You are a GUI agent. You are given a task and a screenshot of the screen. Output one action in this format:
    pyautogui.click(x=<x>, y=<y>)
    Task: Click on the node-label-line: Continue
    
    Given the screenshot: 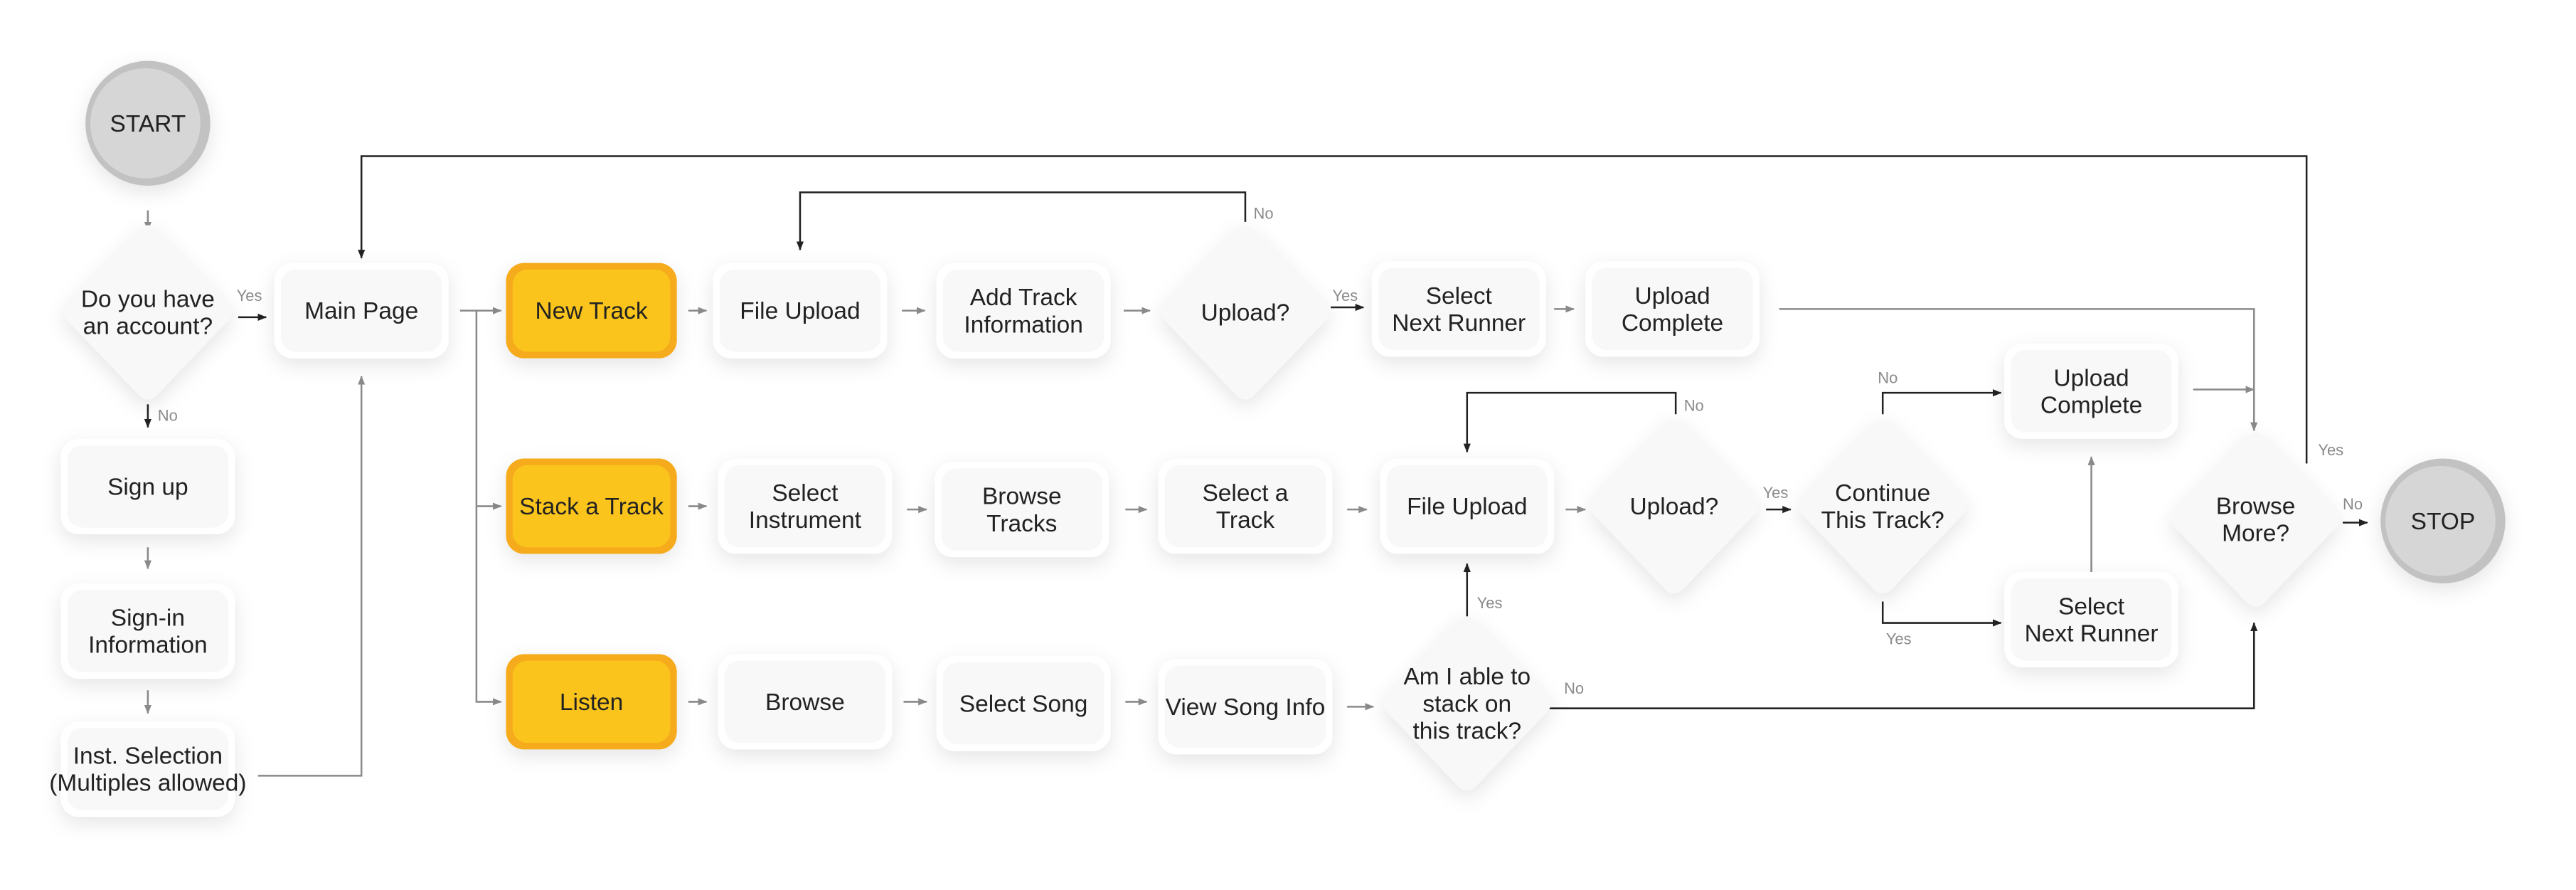 What is the action you would take?
    pyautogui.click(x=1882, y=493)
    